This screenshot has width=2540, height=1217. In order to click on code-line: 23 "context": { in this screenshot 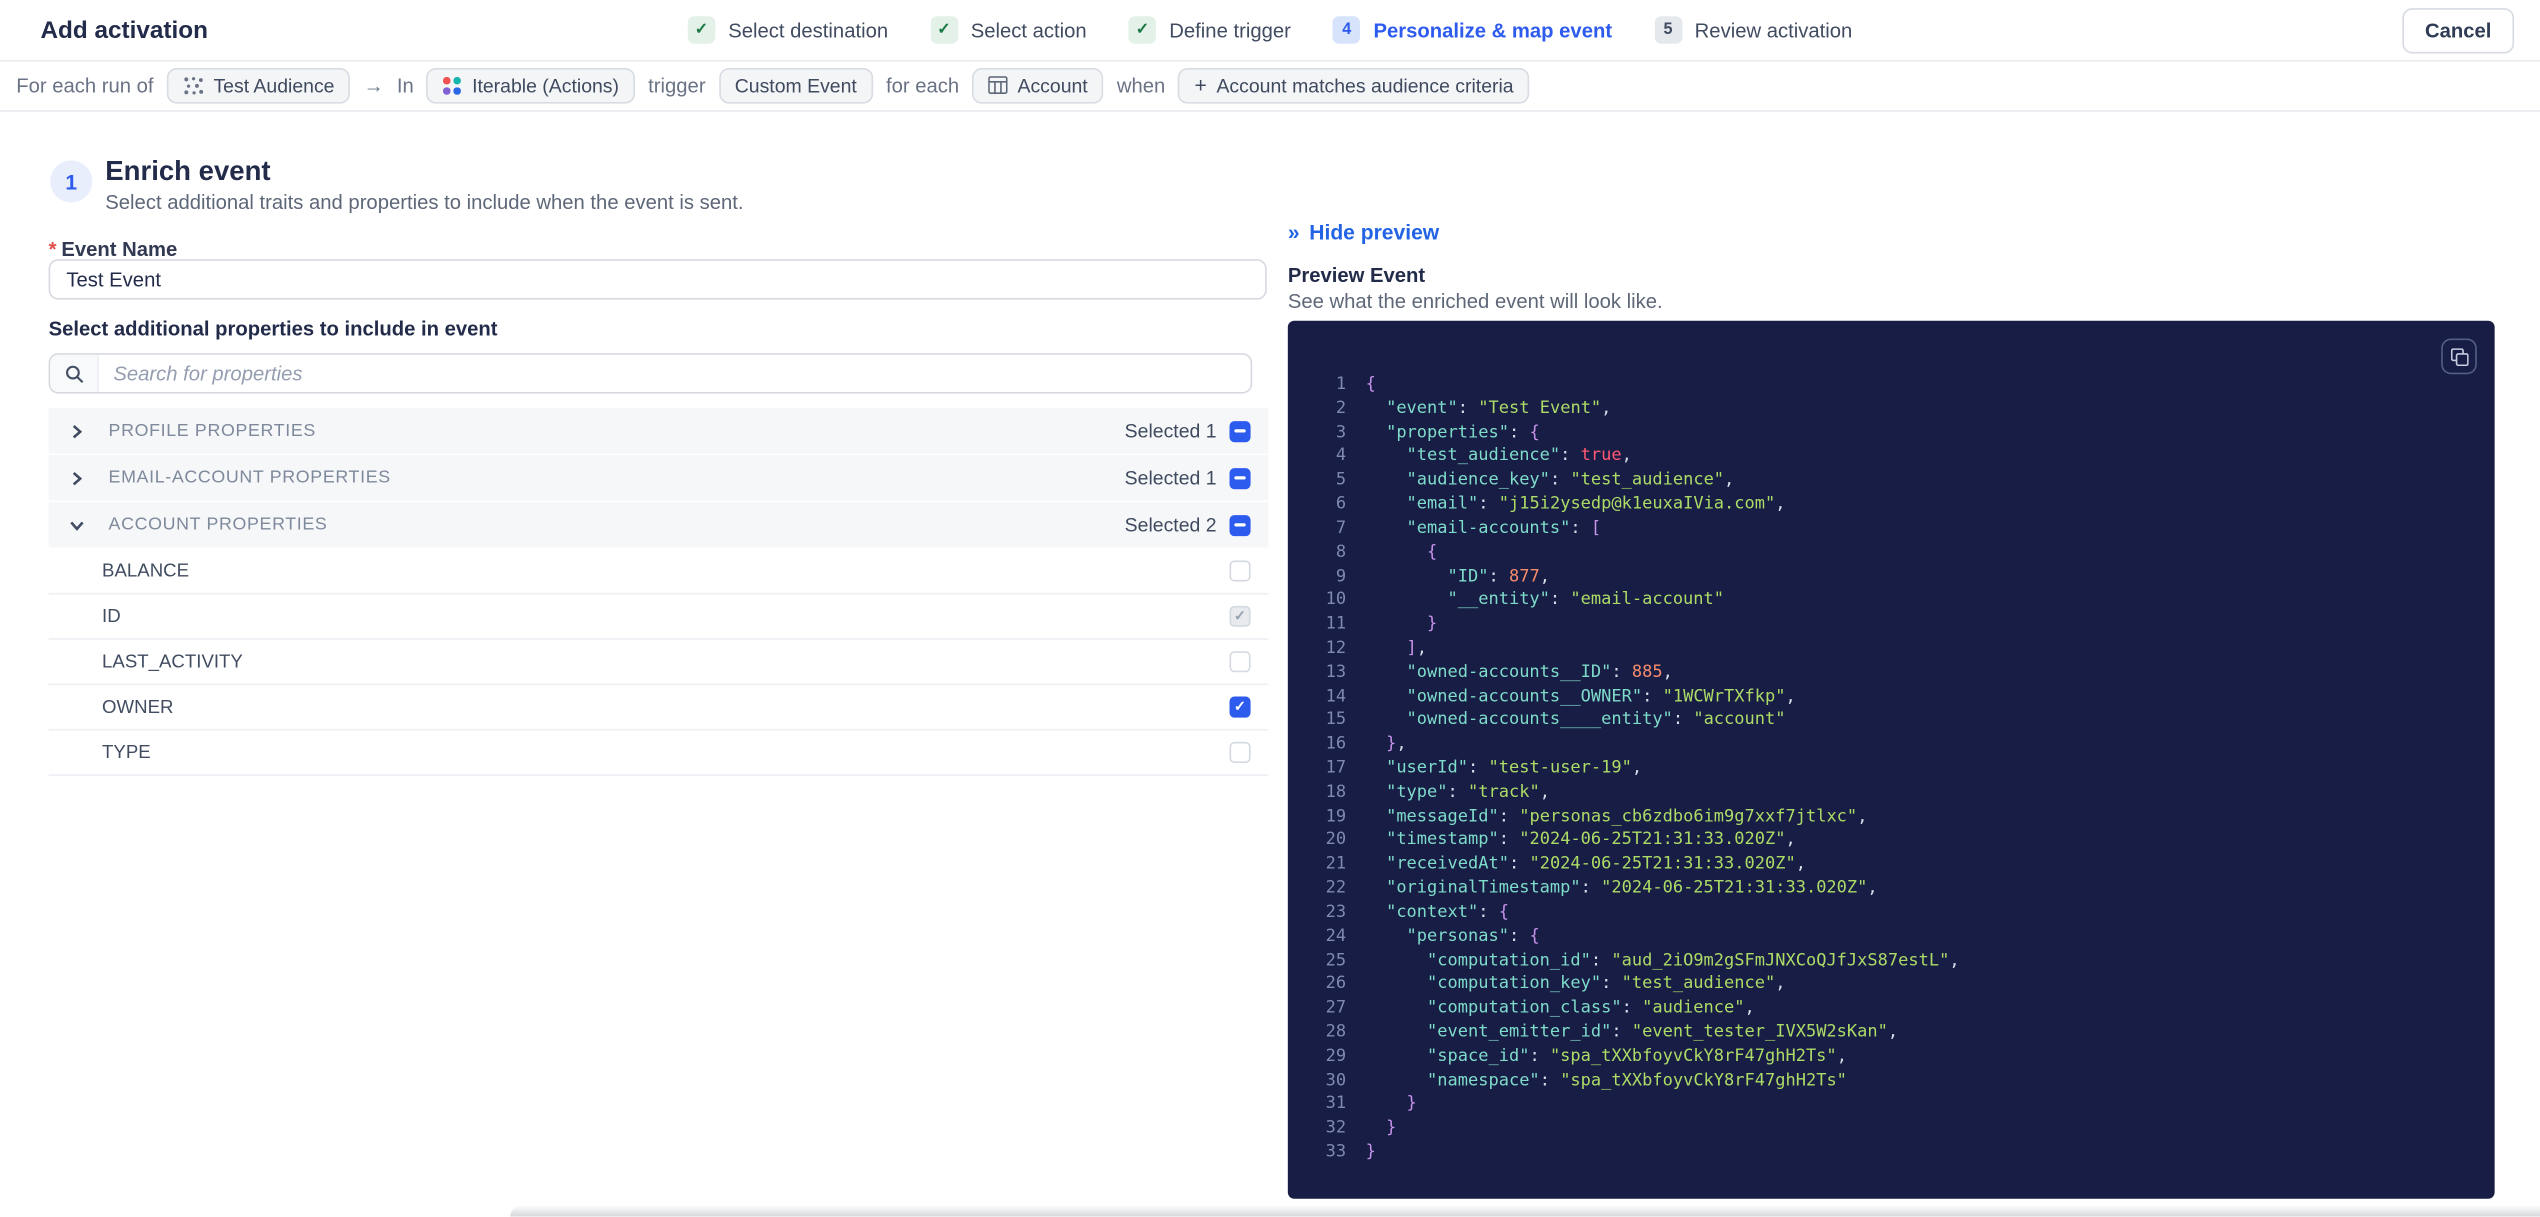, I will do `click(1417, 912)`.